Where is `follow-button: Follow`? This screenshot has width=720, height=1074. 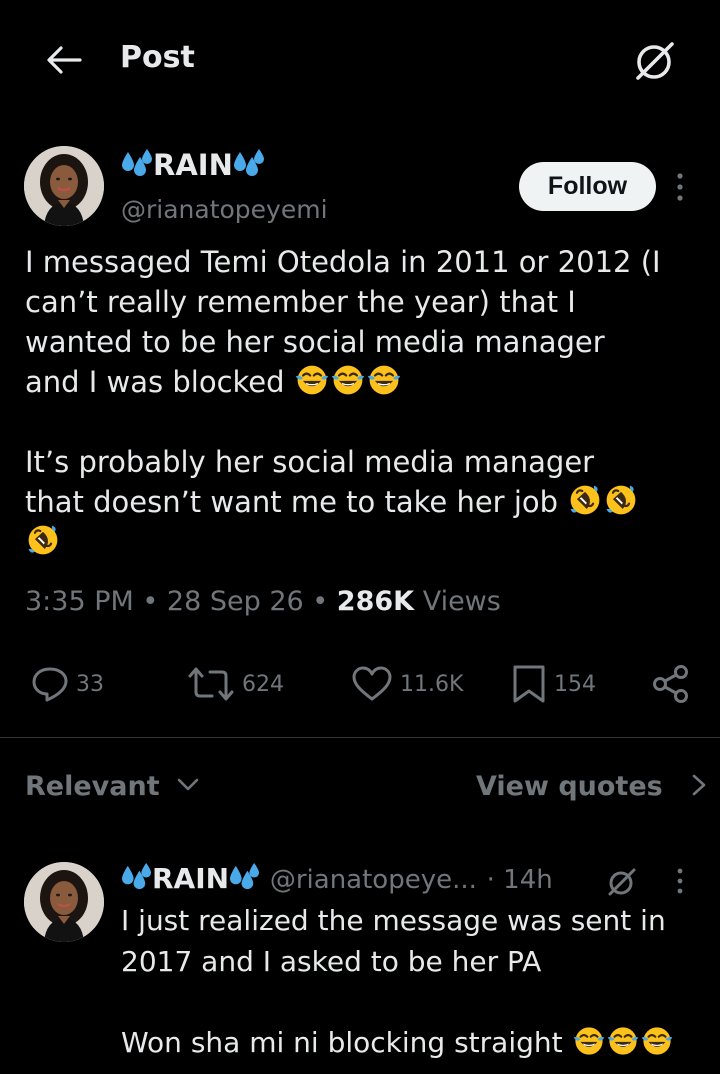
follow-button: Follow is located at coordinates (587, 186).